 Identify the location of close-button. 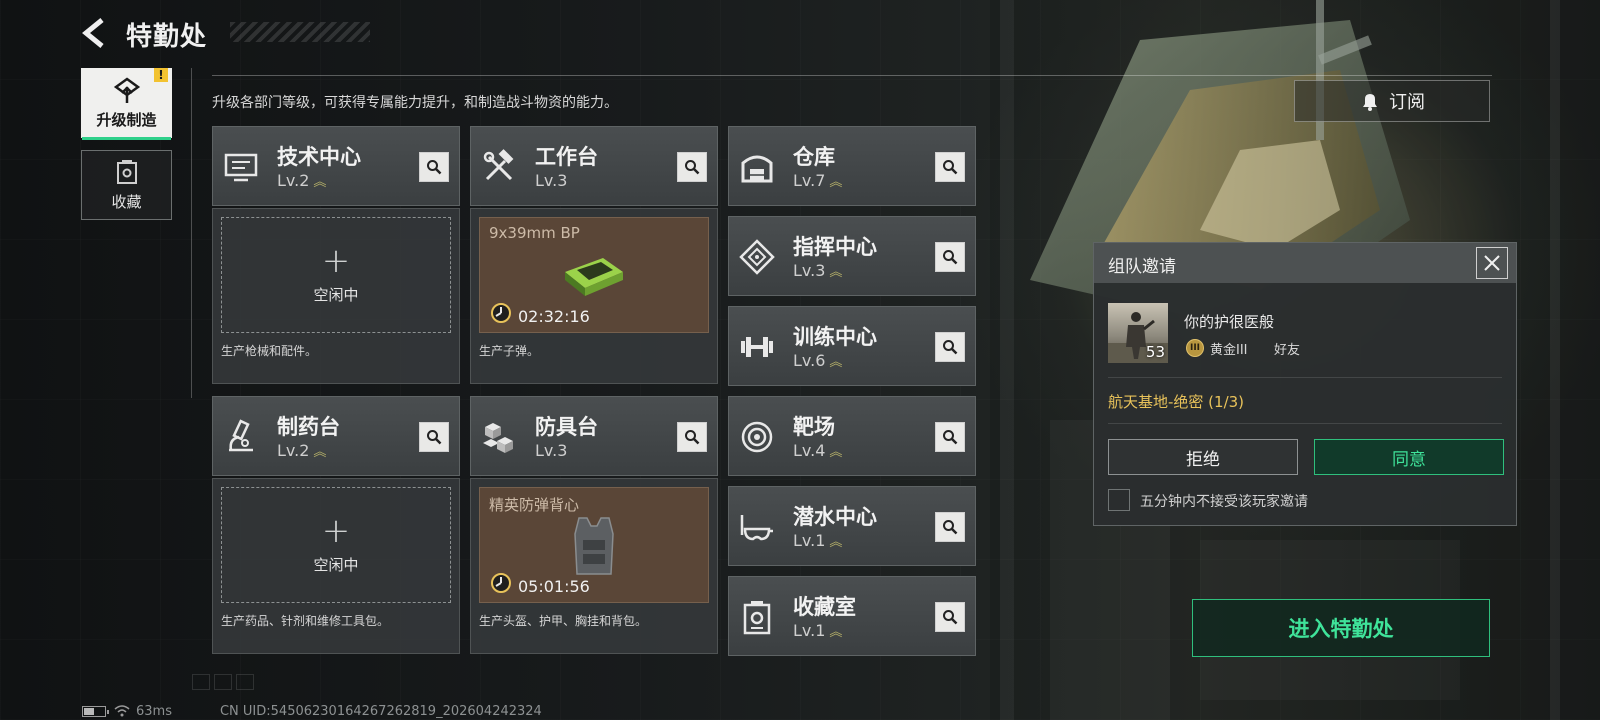
(1492, 263).